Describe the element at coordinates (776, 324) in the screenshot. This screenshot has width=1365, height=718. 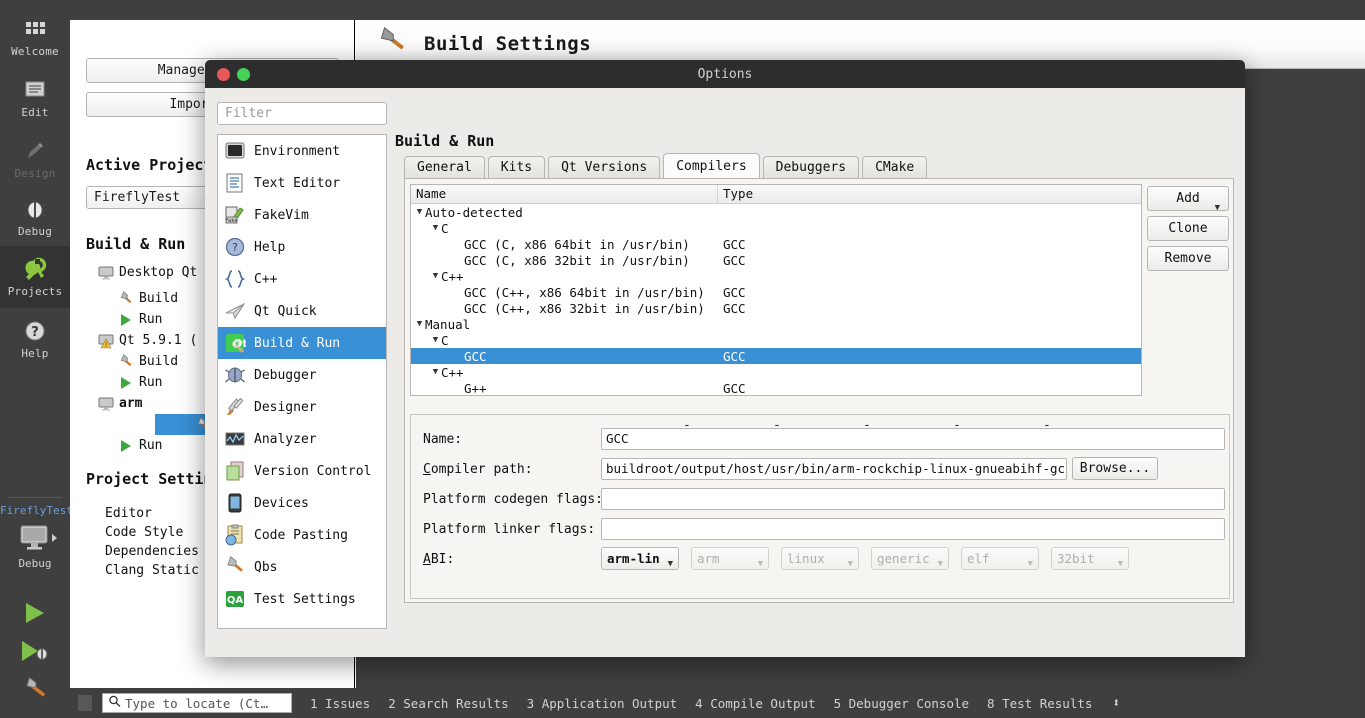
I see `tree-row-manual: ▼ Manual` at that location.